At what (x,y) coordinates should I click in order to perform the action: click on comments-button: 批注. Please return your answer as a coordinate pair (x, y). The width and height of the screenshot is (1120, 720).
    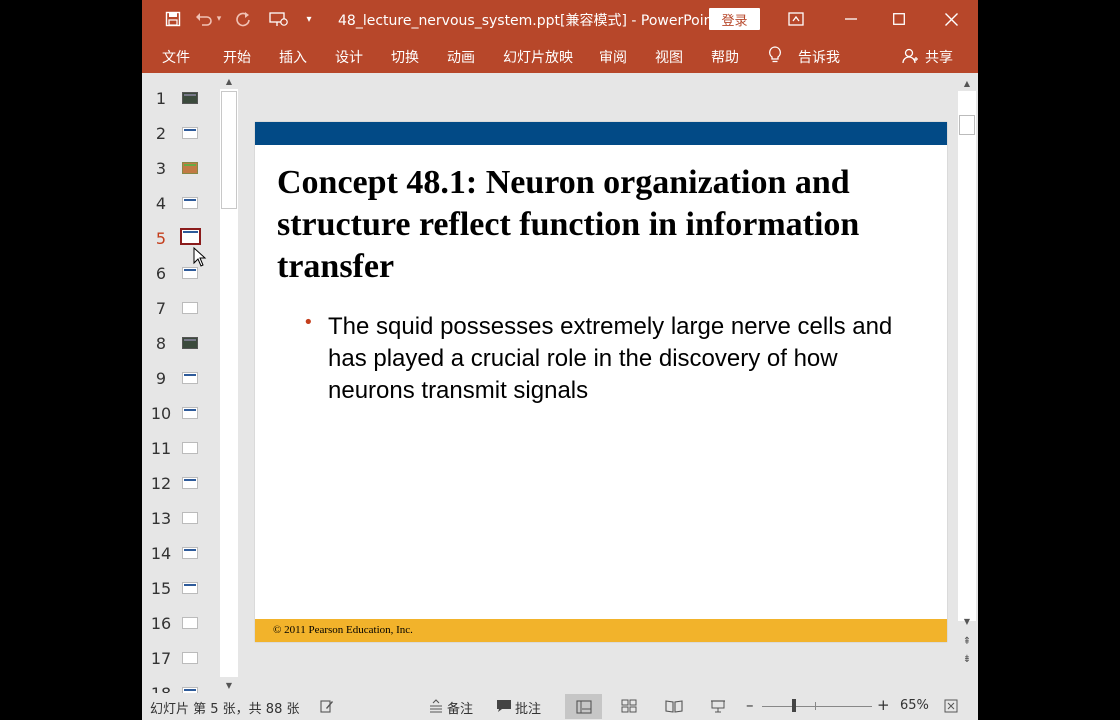
    Looking at the image, I should click on (528, 707).